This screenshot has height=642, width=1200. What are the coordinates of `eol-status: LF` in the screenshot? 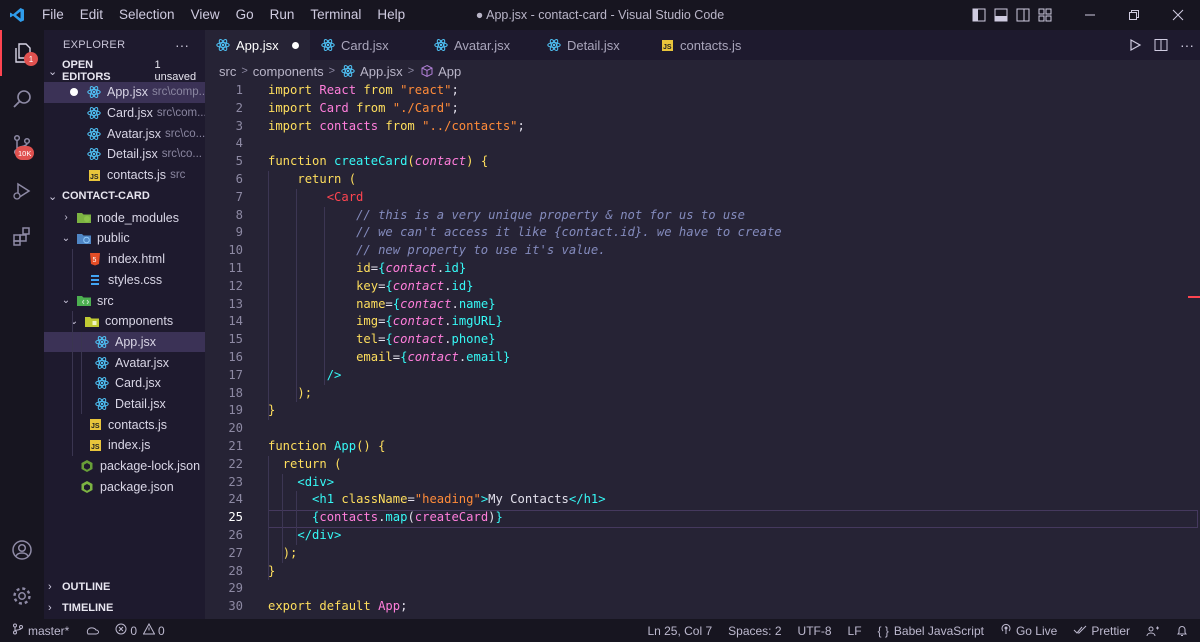 It's located at (855, 630).